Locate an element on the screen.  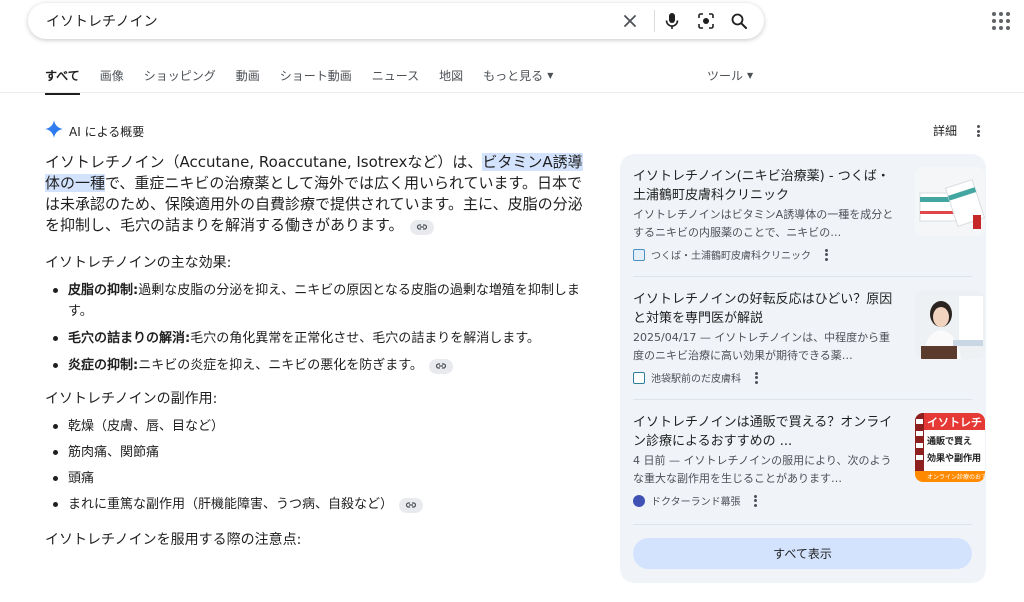
source-title: イソトレチノイン(ニキビ治療薬) - つくば・土浦鶴町皮膚科クリニック is located at coordinates (764, 186).